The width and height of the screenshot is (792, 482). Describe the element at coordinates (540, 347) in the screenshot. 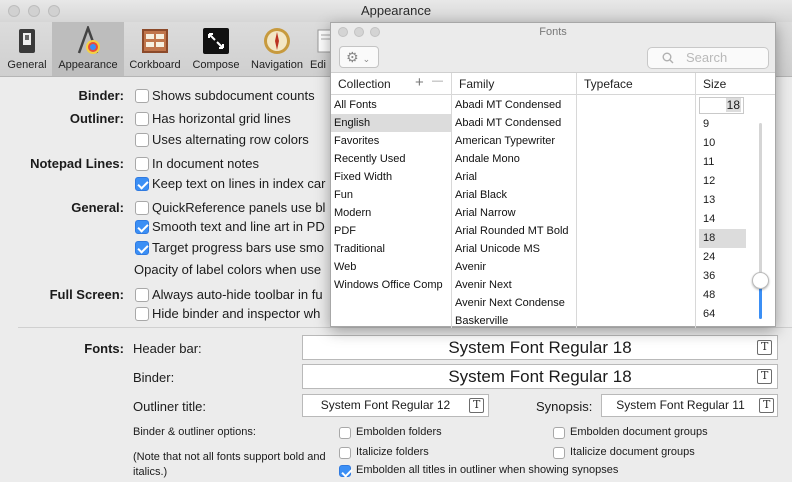

I see `header-bar-font-field: System Font Regular 18` at that location.